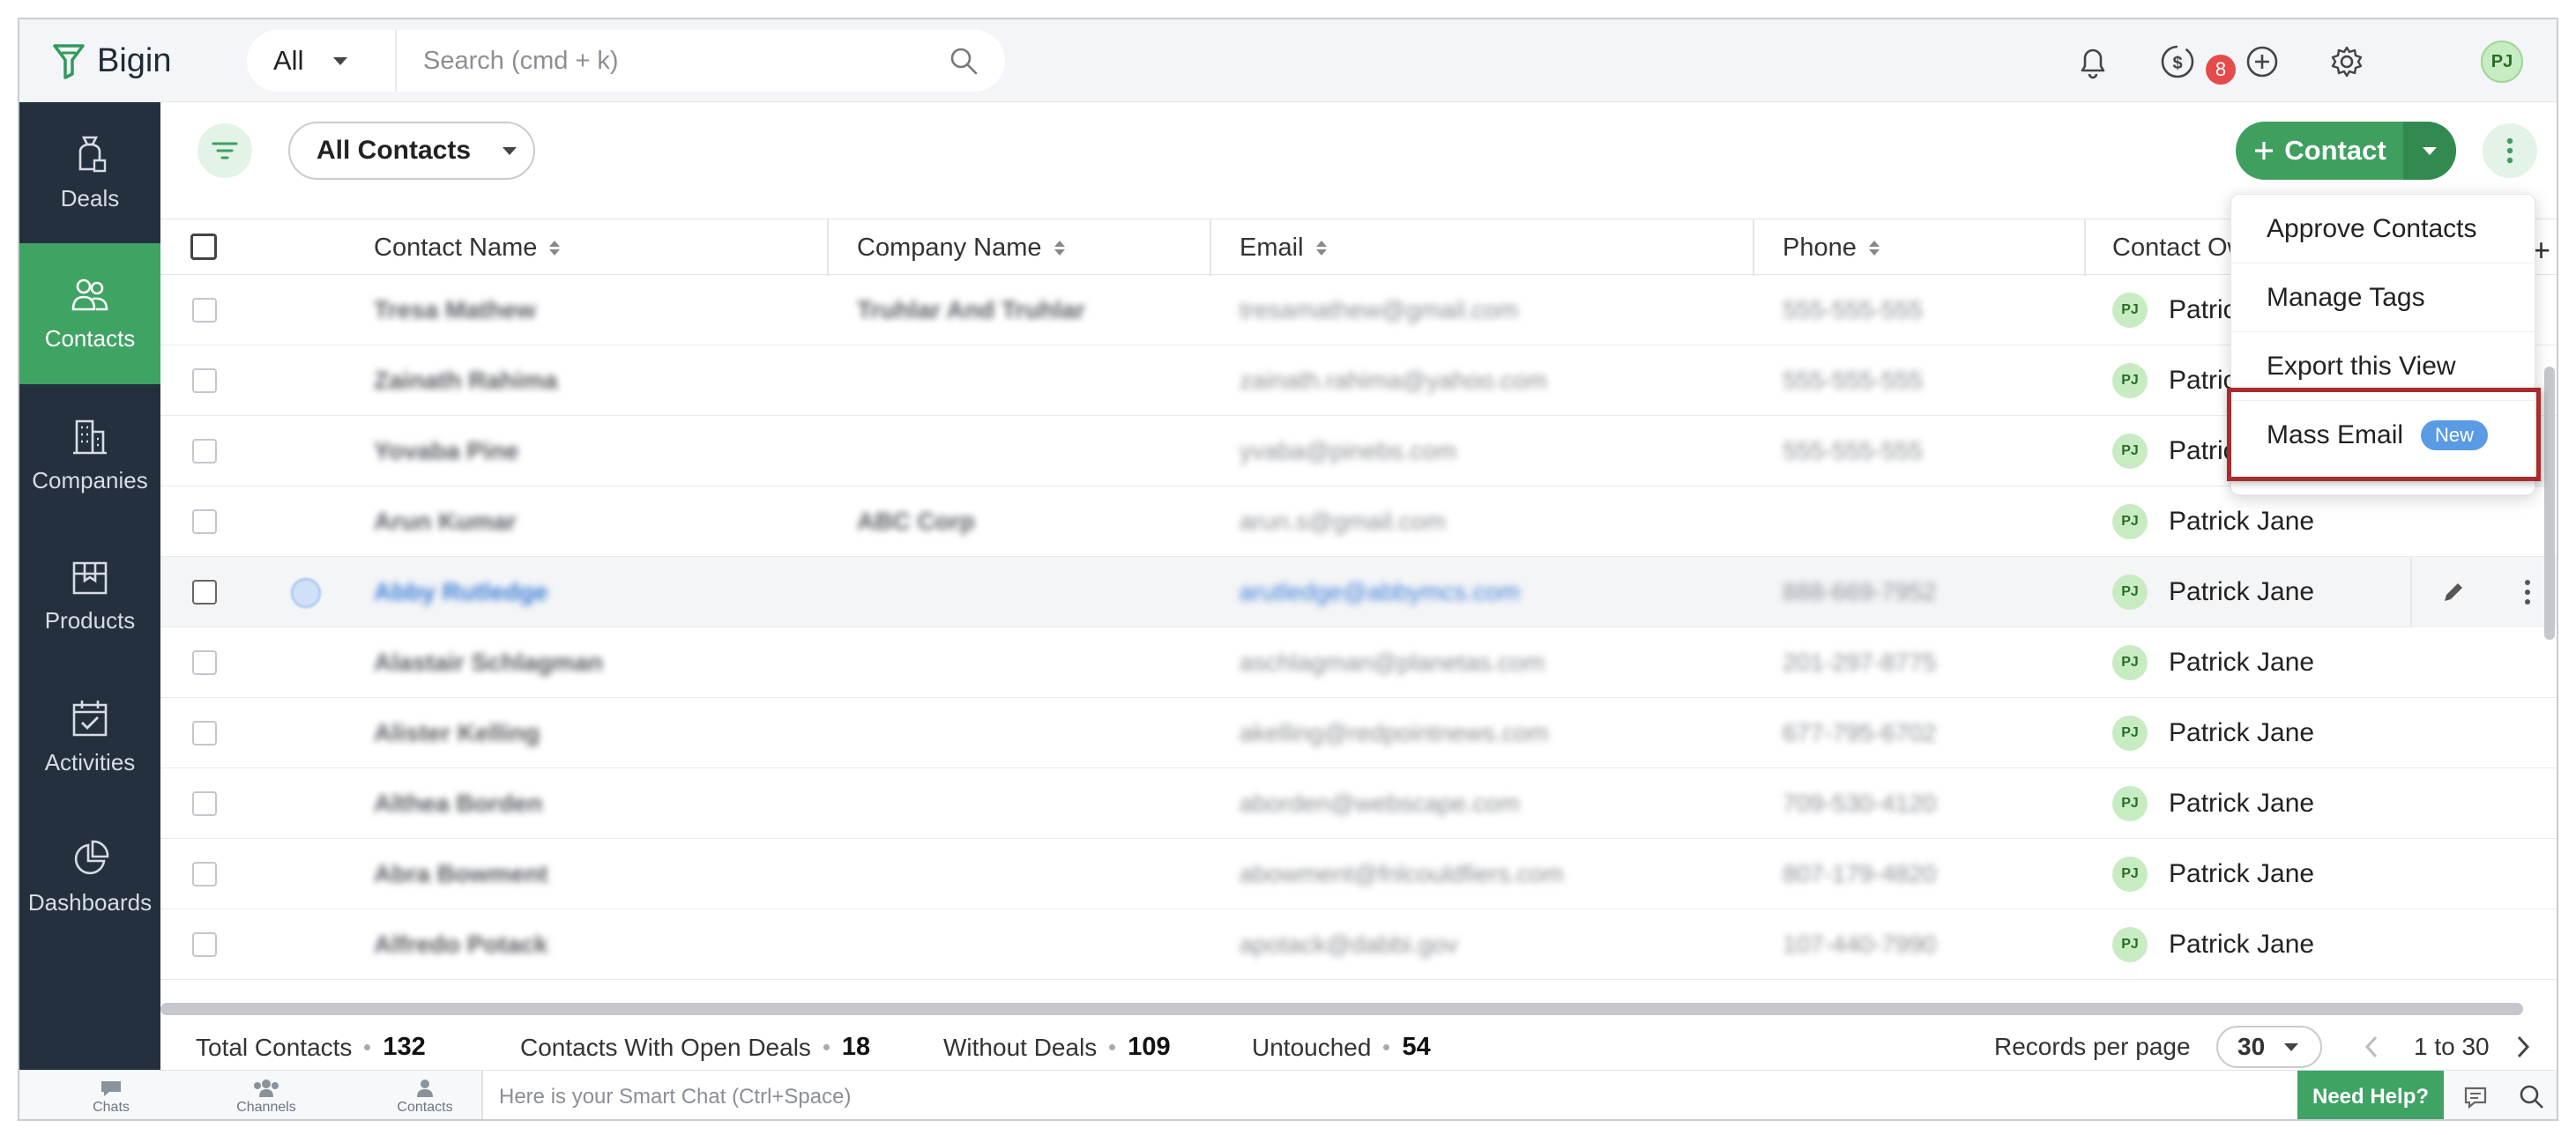  Describe the element at coordinates (465, 380) in the screenshot. I see `contact-name: Zainath Rahima` at that location.